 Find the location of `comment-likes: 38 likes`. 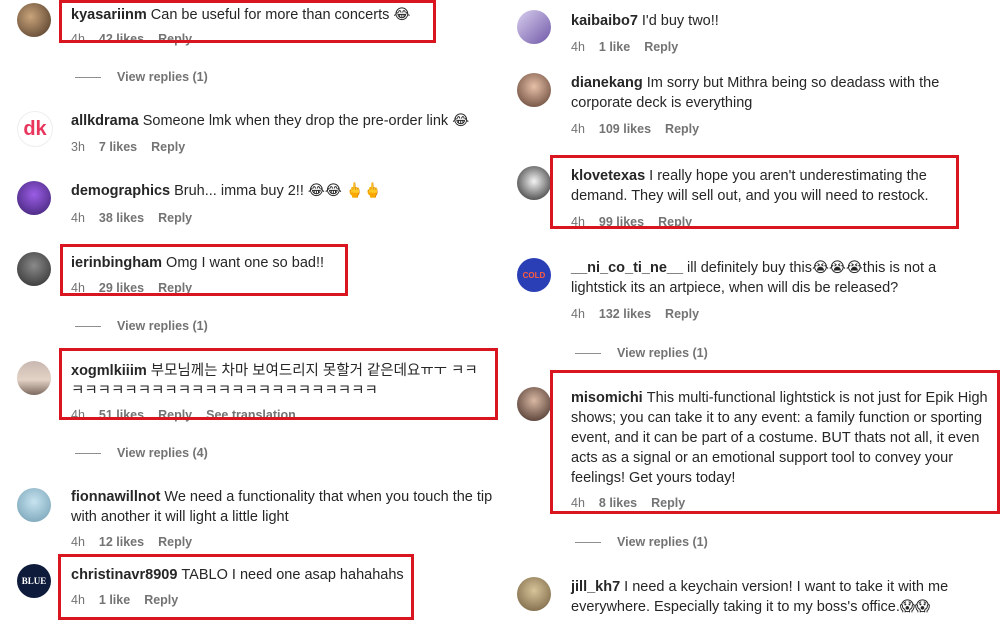

comment-likes: 38 likes is located at coordinates (121, 218).